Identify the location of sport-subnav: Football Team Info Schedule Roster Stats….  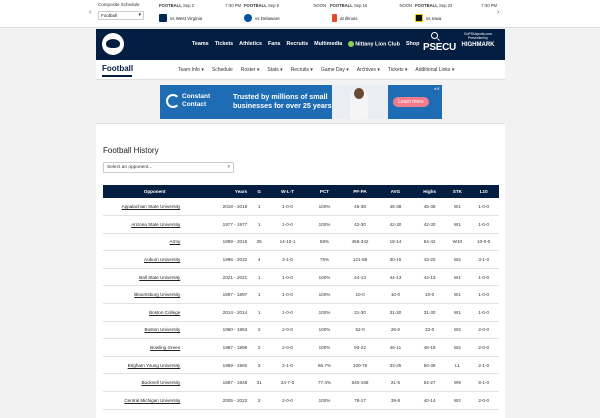
(300, 70).